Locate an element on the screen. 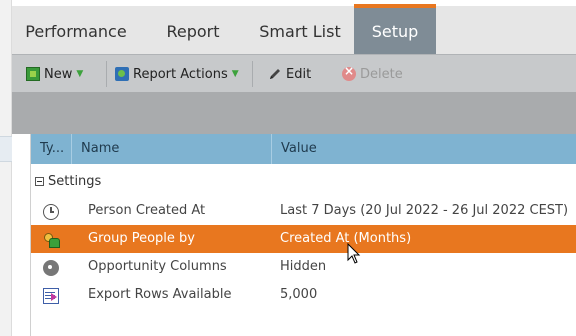 Image resolution: width=576 pixels, height=336 pixels. tab-performance: Performance is located at coordinates (76, 30).